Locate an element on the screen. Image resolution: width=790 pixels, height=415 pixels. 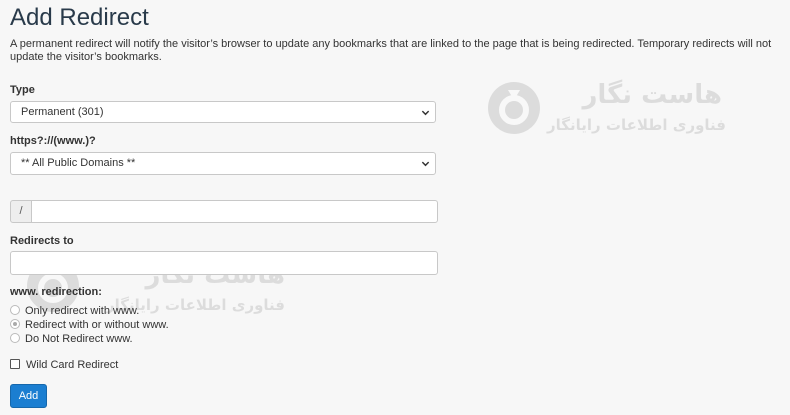
watermark: هاست نگار فناوری اطلاعات رایانگار is located at coordinates (606, 110).